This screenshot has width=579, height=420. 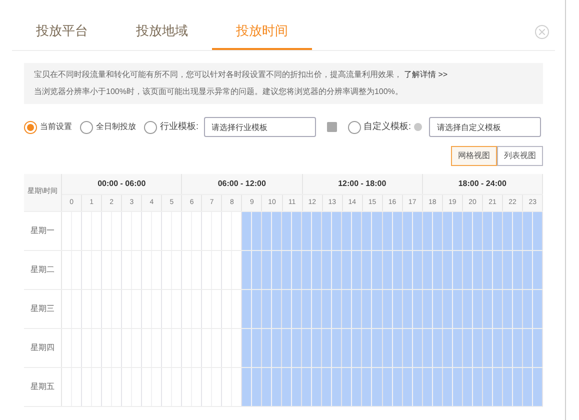 What do you see at coordinates (260, 127) in the screenshot?
I see `template-select-field: 请选择行业模板` at bounding box center [260, 127].